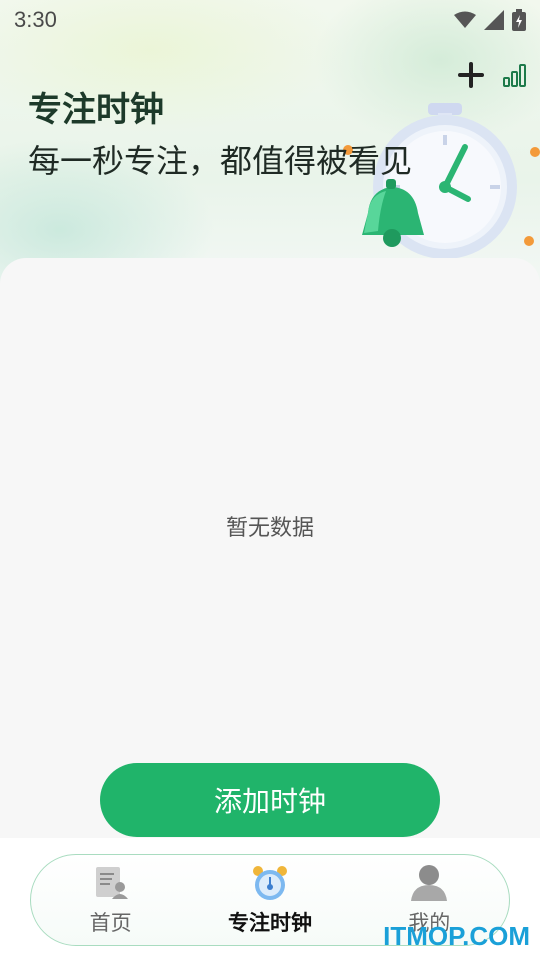 This screenshot has height=960, width=540. Describe the element at coordinates (220, 161) in the screenshot. I see `page-subtitle: 每一秒专注，都值得被看见` at that location.